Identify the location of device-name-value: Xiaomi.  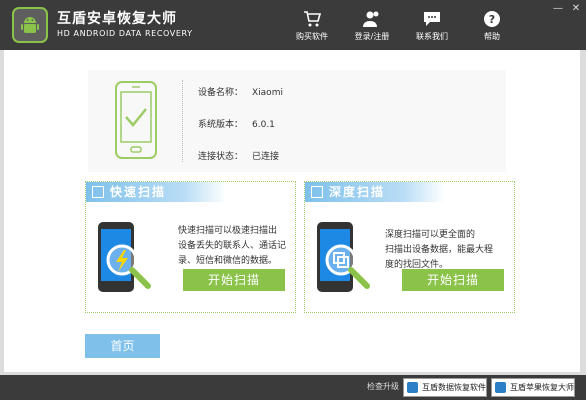
(267, 93).